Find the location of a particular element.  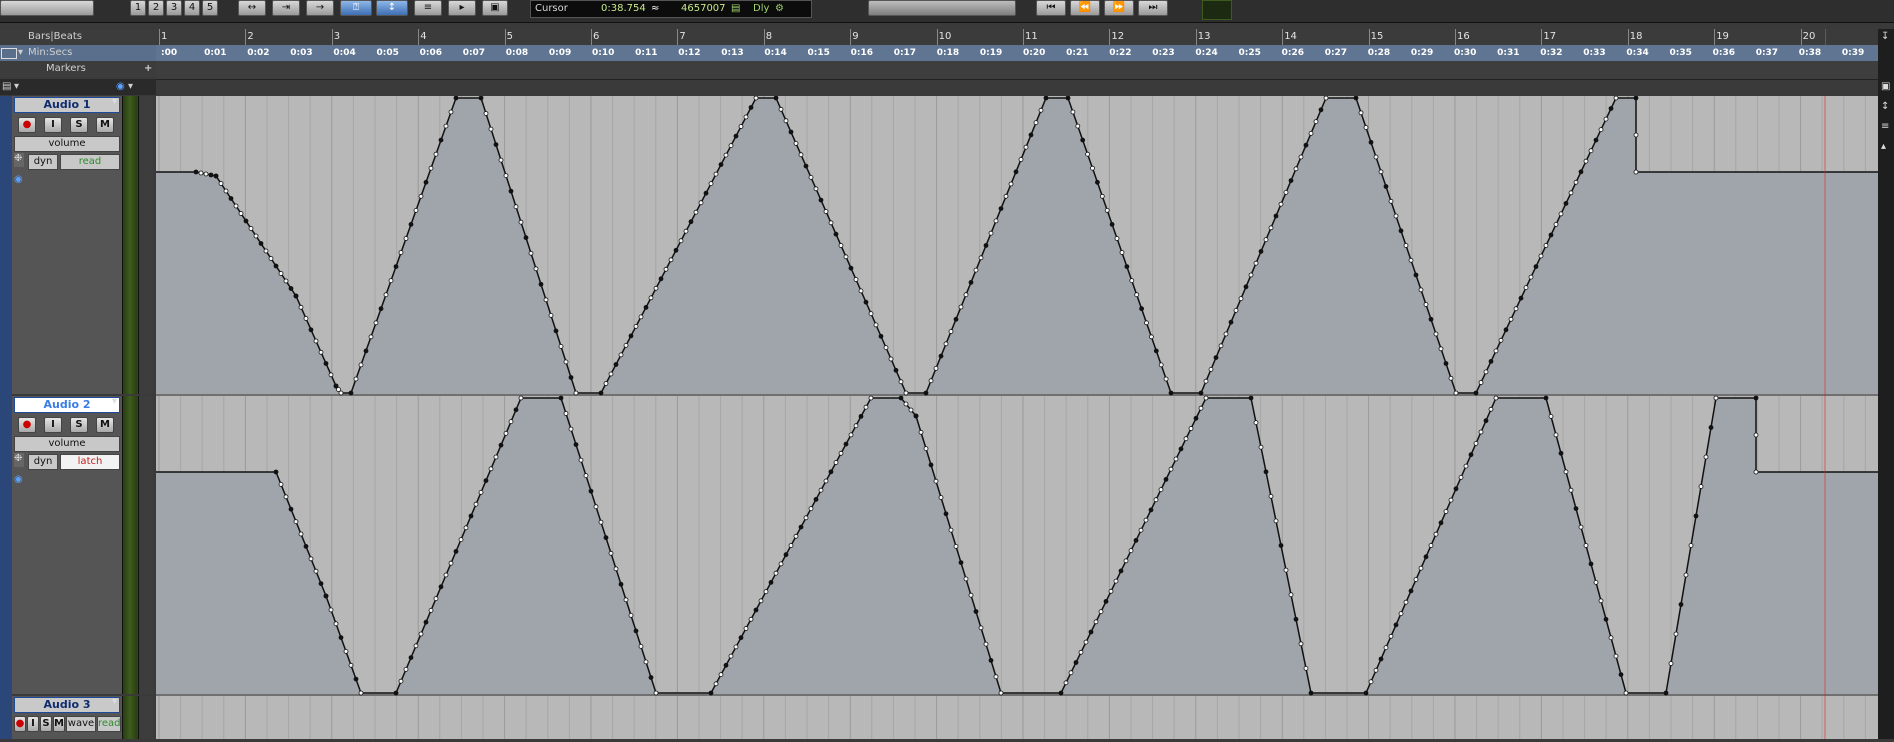

zoom-preset-2: 2 is located at coordinates (156, 8).